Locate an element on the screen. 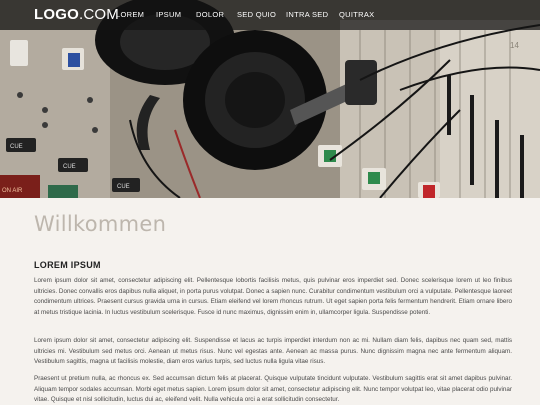 The height and width of the screenshot is (405, 540). logo-text-strong: LOGO is located at coordinates (56, 14).